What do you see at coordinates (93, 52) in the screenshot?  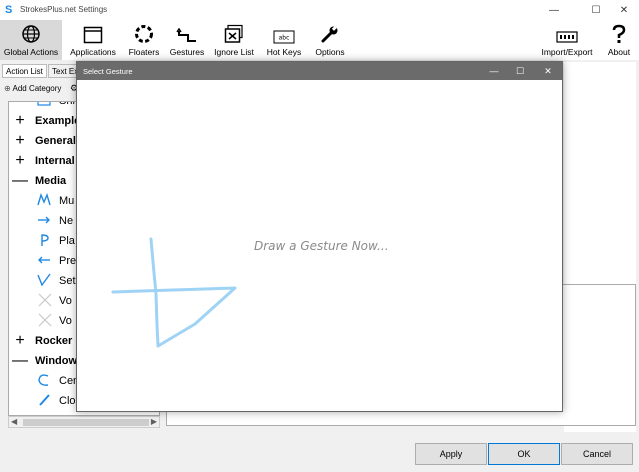 I see `tool-label: Applications` at bounding box center [93, 52].